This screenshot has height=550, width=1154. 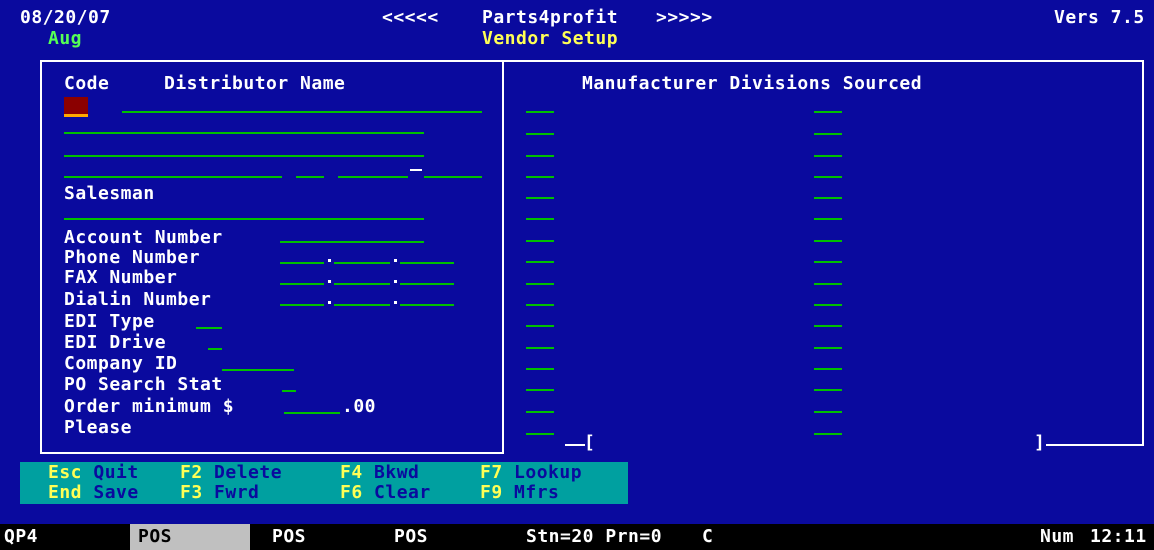 What do you see at coordinates (116, 472) in the screenshot?
I see `fkey-label: Quit` at bounding box center [116, 472].